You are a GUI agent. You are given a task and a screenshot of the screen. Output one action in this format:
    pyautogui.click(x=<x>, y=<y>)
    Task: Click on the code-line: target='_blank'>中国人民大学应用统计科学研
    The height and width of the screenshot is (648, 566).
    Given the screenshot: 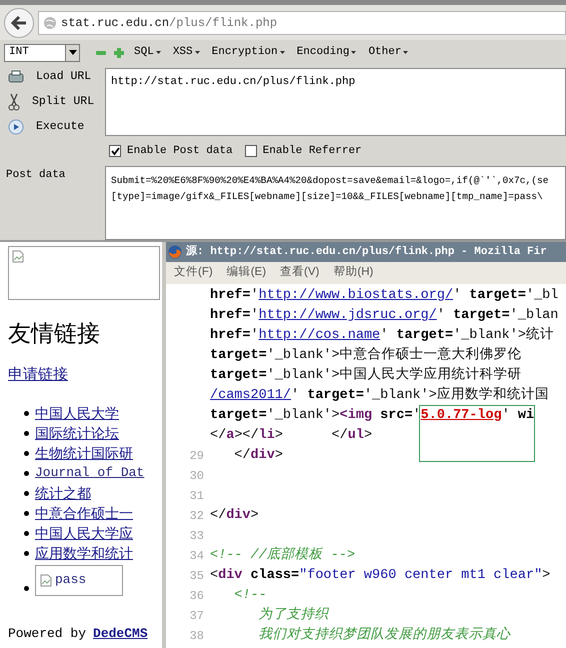 What is the action you would take?
    pyautogui.click(x=366, y=375)
    